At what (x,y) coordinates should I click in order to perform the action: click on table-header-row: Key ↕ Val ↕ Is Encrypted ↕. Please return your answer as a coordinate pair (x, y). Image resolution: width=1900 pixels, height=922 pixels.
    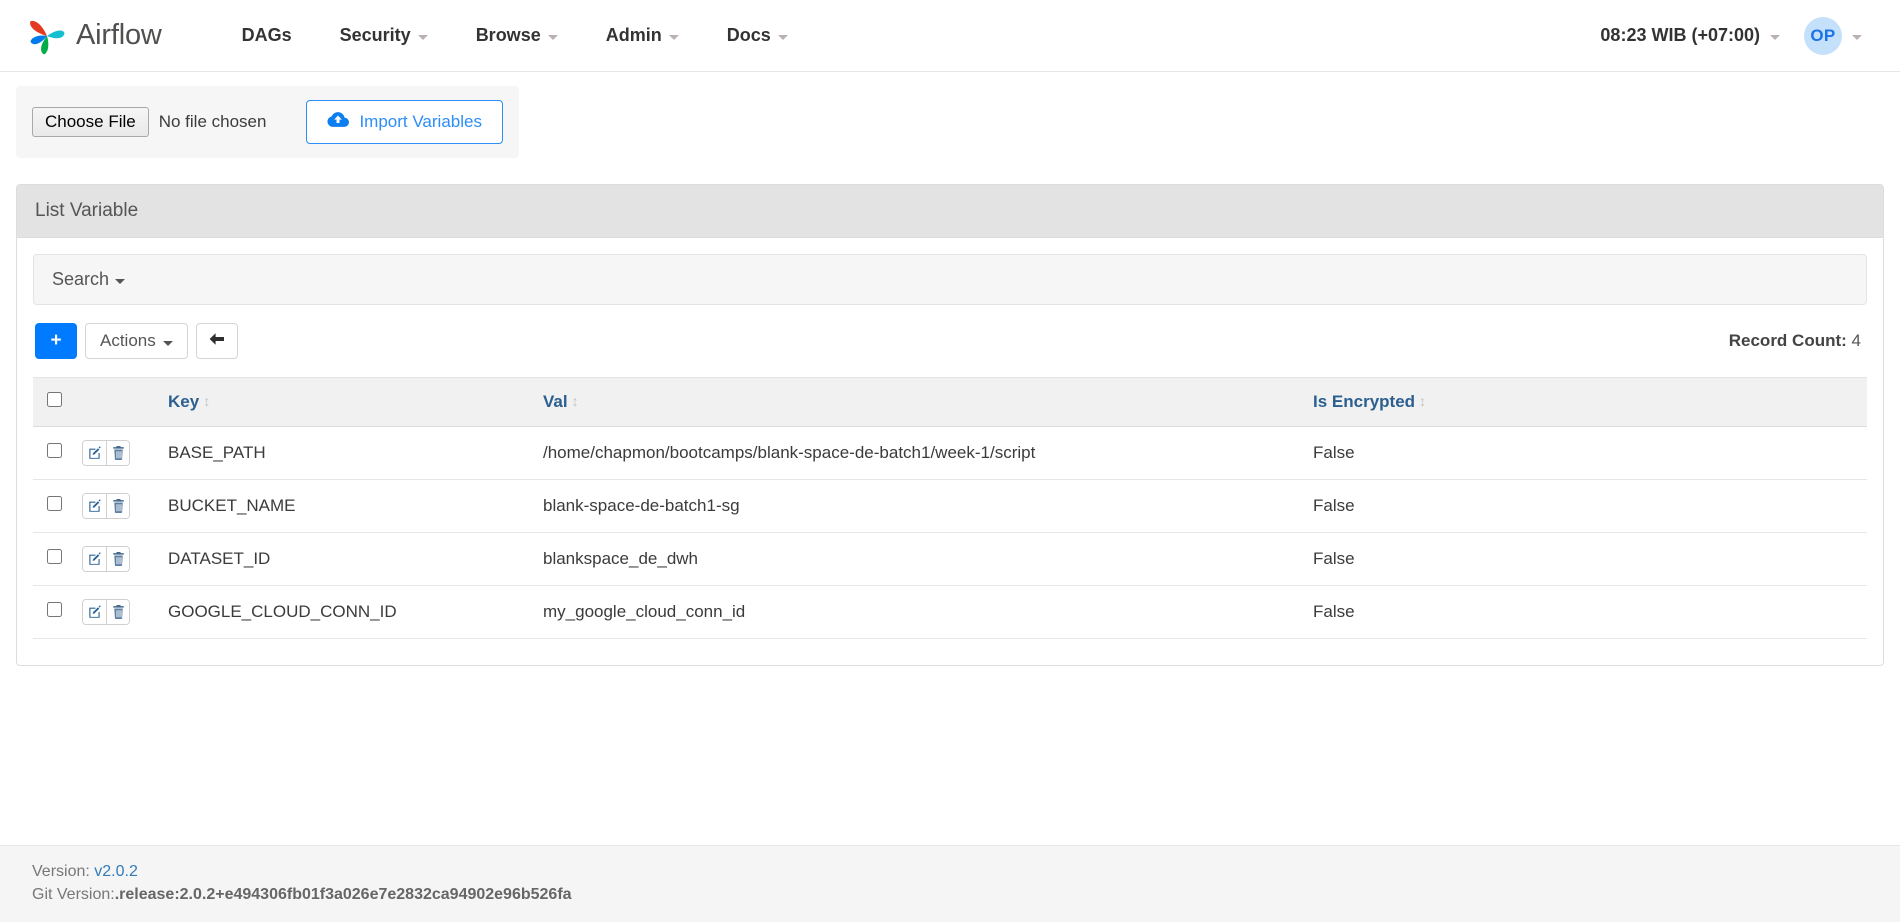
    Looking at the image, I should click on (950, 402).